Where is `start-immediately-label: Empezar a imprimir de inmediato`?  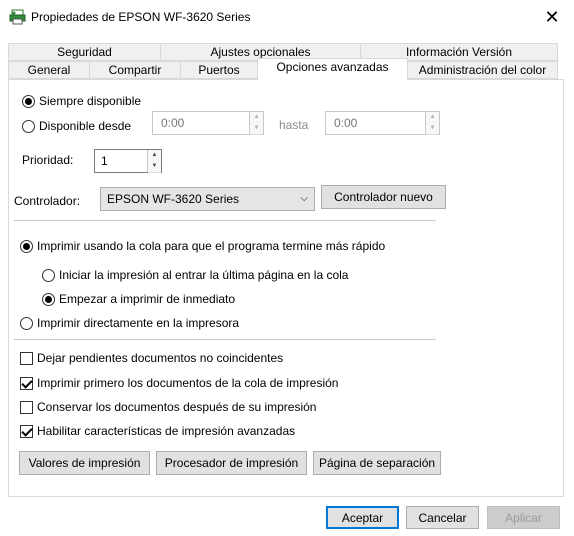 start-immediately-label: Empezar a imprimir de inmediato is located at coordinates (147, 299).